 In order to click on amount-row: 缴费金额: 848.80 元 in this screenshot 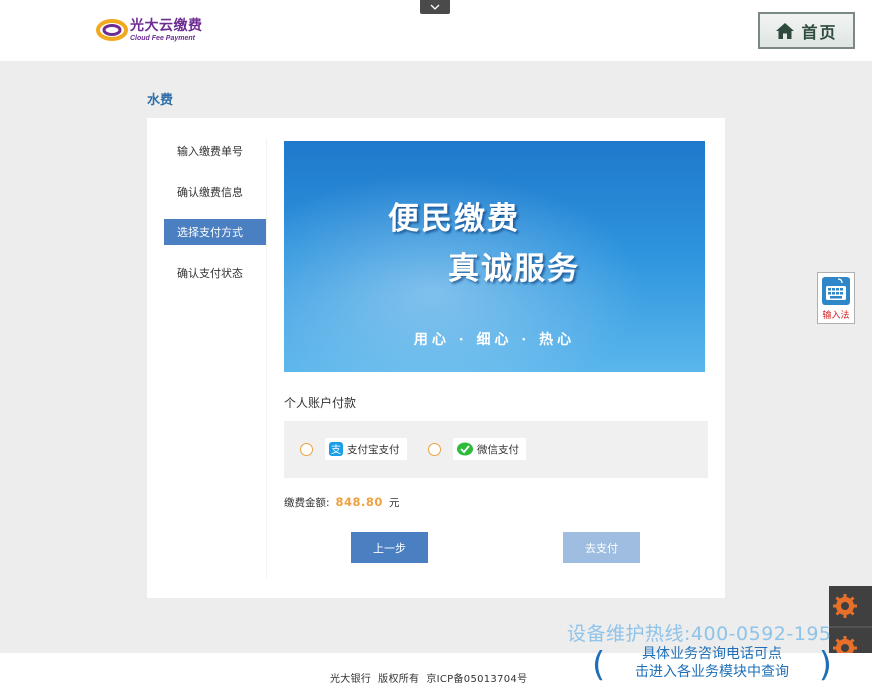, I will do `click(341, 502)`.